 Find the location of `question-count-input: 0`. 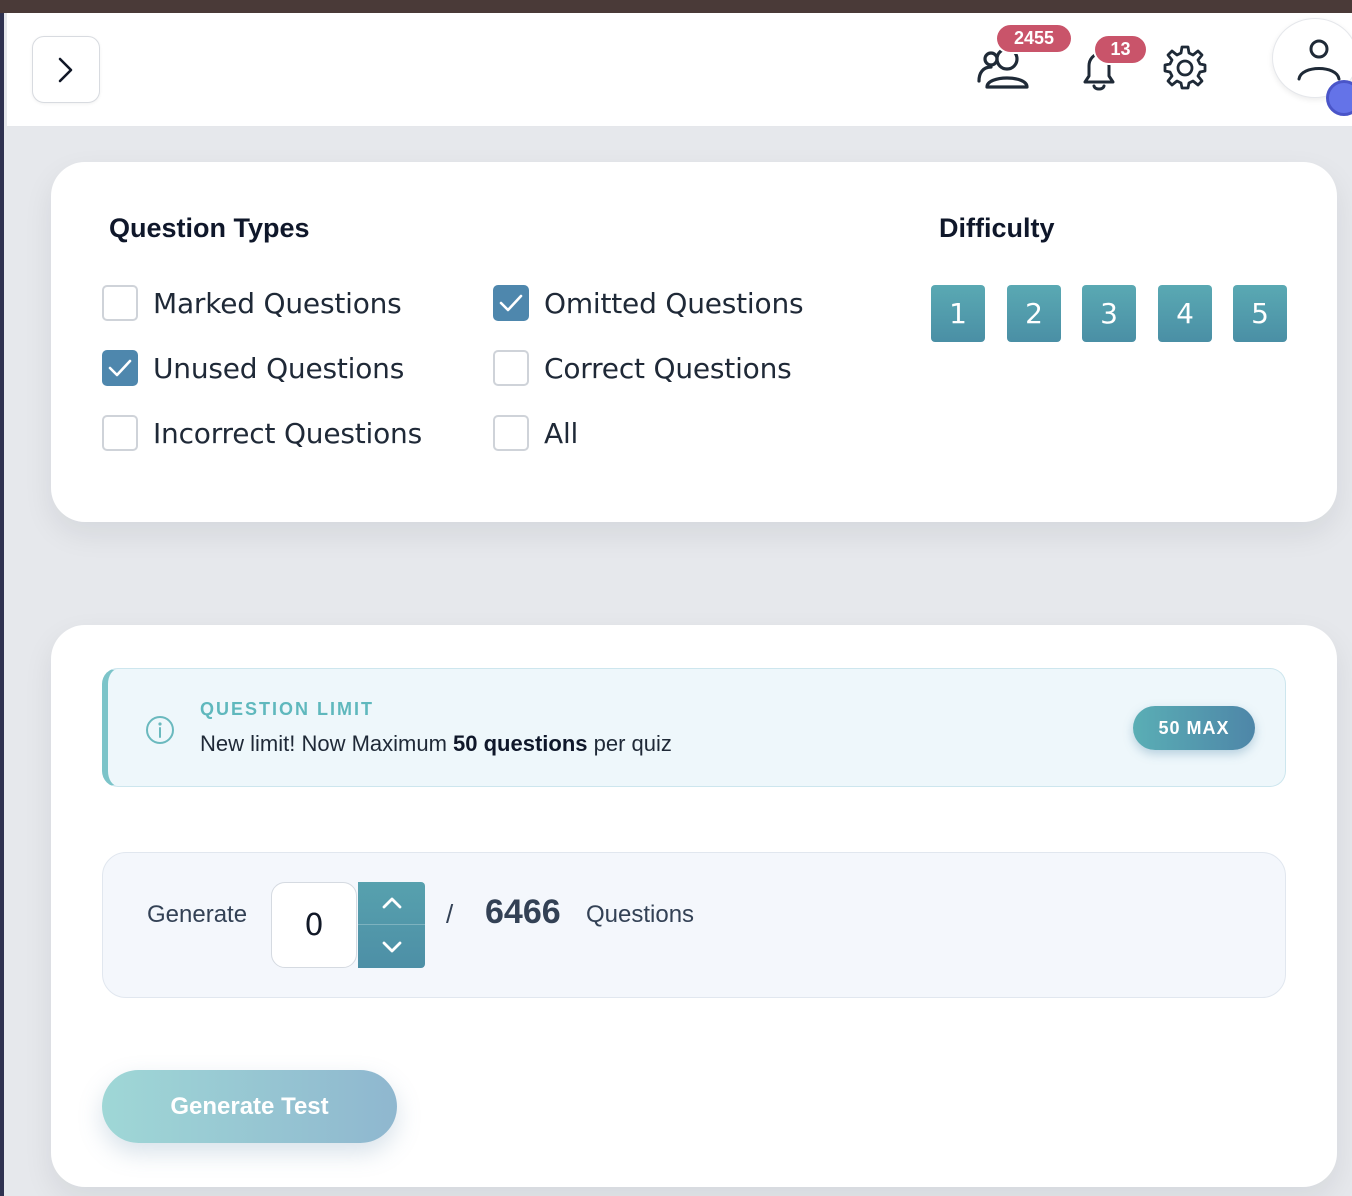

question-count-input: 0 is located at coordinates (314, 925).